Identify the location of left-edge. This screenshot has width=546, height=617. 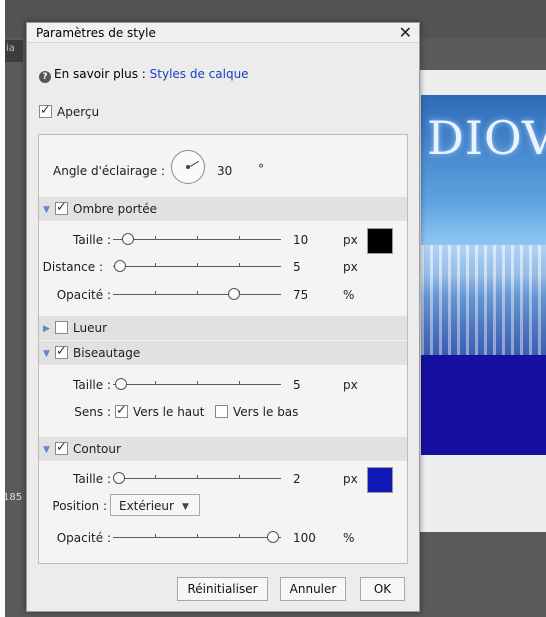
(2, 308).